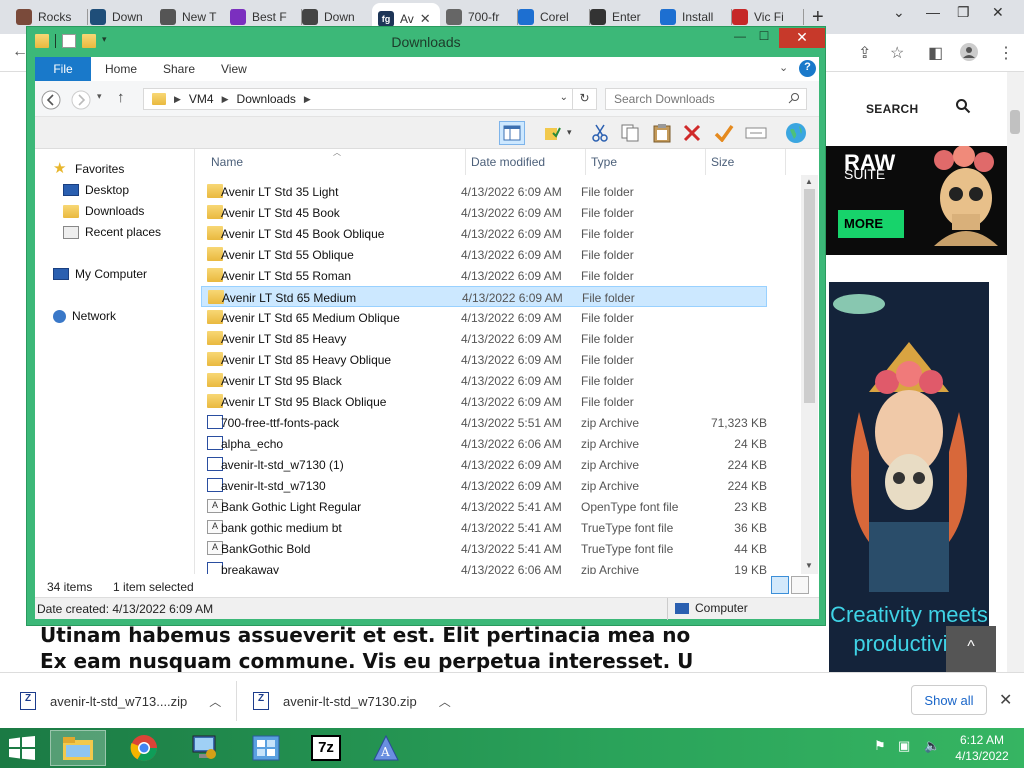 This screenshot has width=1024, height=768. What do you see at coordinates (22, 748) in the screenshot?
I see `windows-start-icon` at bounding box center [22, 748].